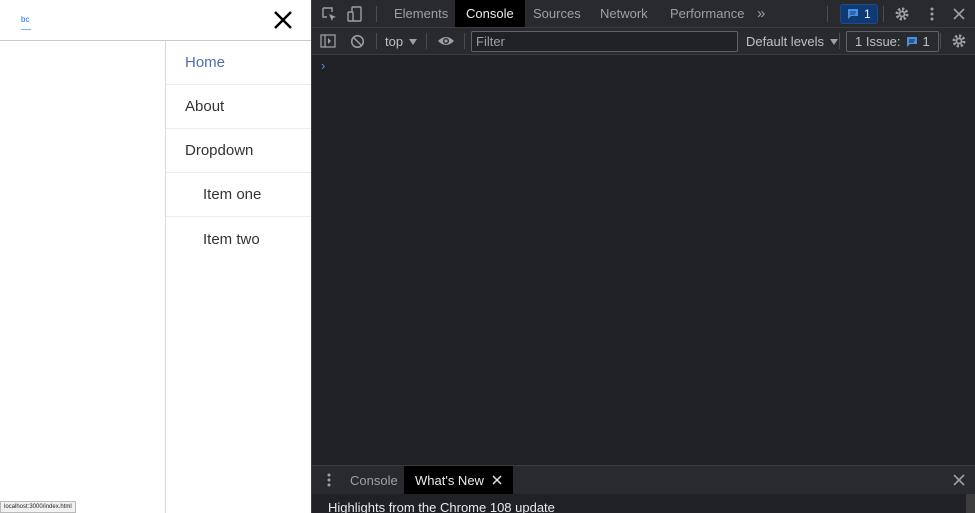 Image resolution: width=975 pixels, height=513 pixels. I want to click on device-toggle-icon, so click(354, 14).